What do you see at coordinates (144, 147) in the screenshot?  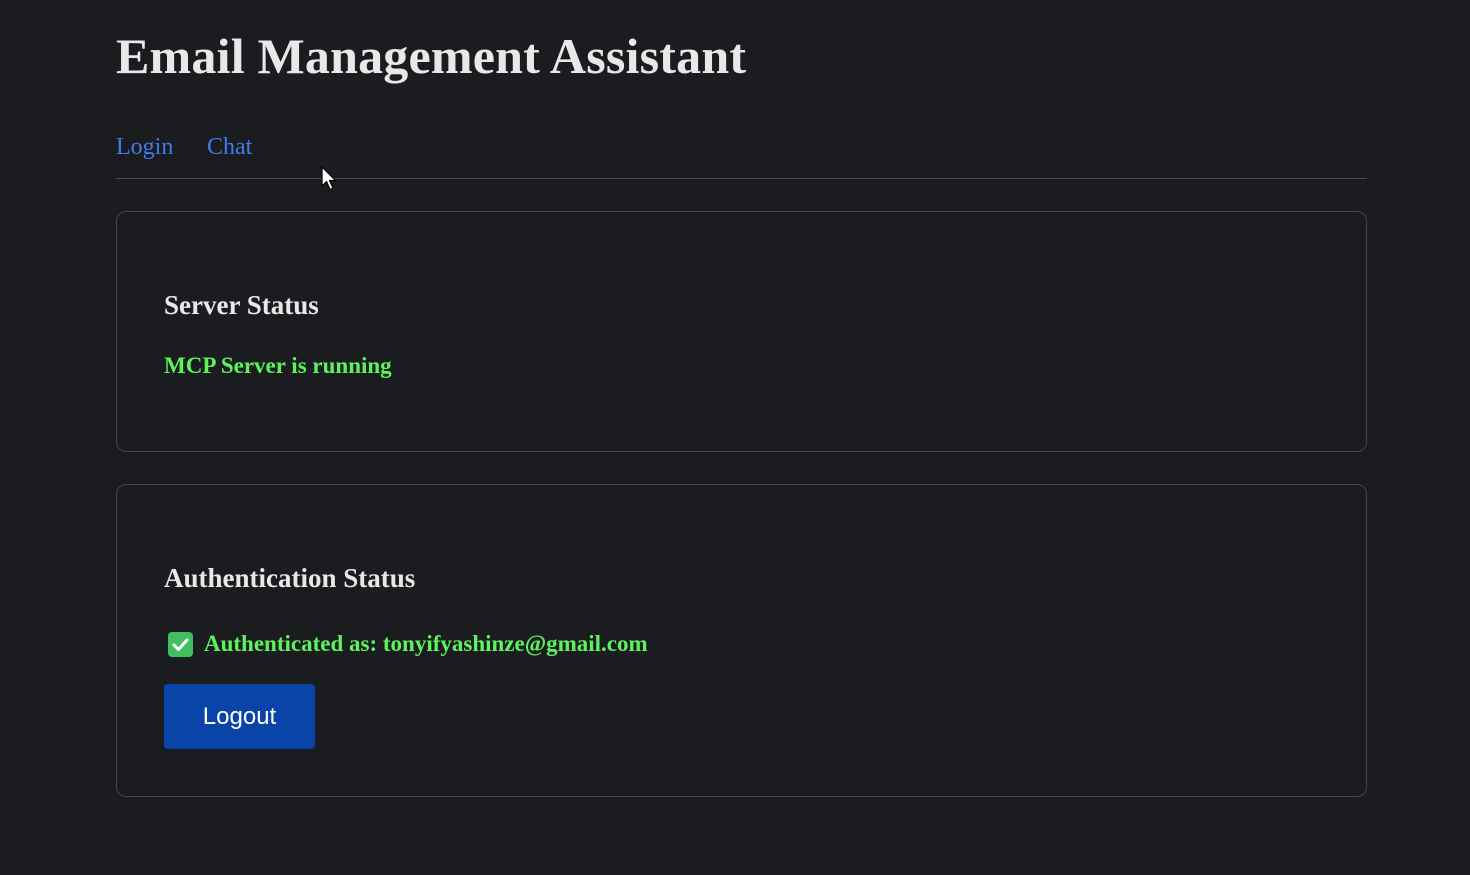 I see `nav-link-login: Login` at bounding box center [144, 147].